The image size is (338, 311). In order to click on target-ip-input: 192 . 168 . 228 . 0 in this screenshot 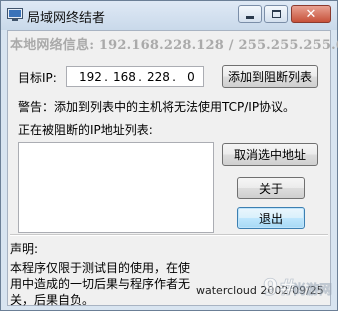, I will do `click(135, 76)`.